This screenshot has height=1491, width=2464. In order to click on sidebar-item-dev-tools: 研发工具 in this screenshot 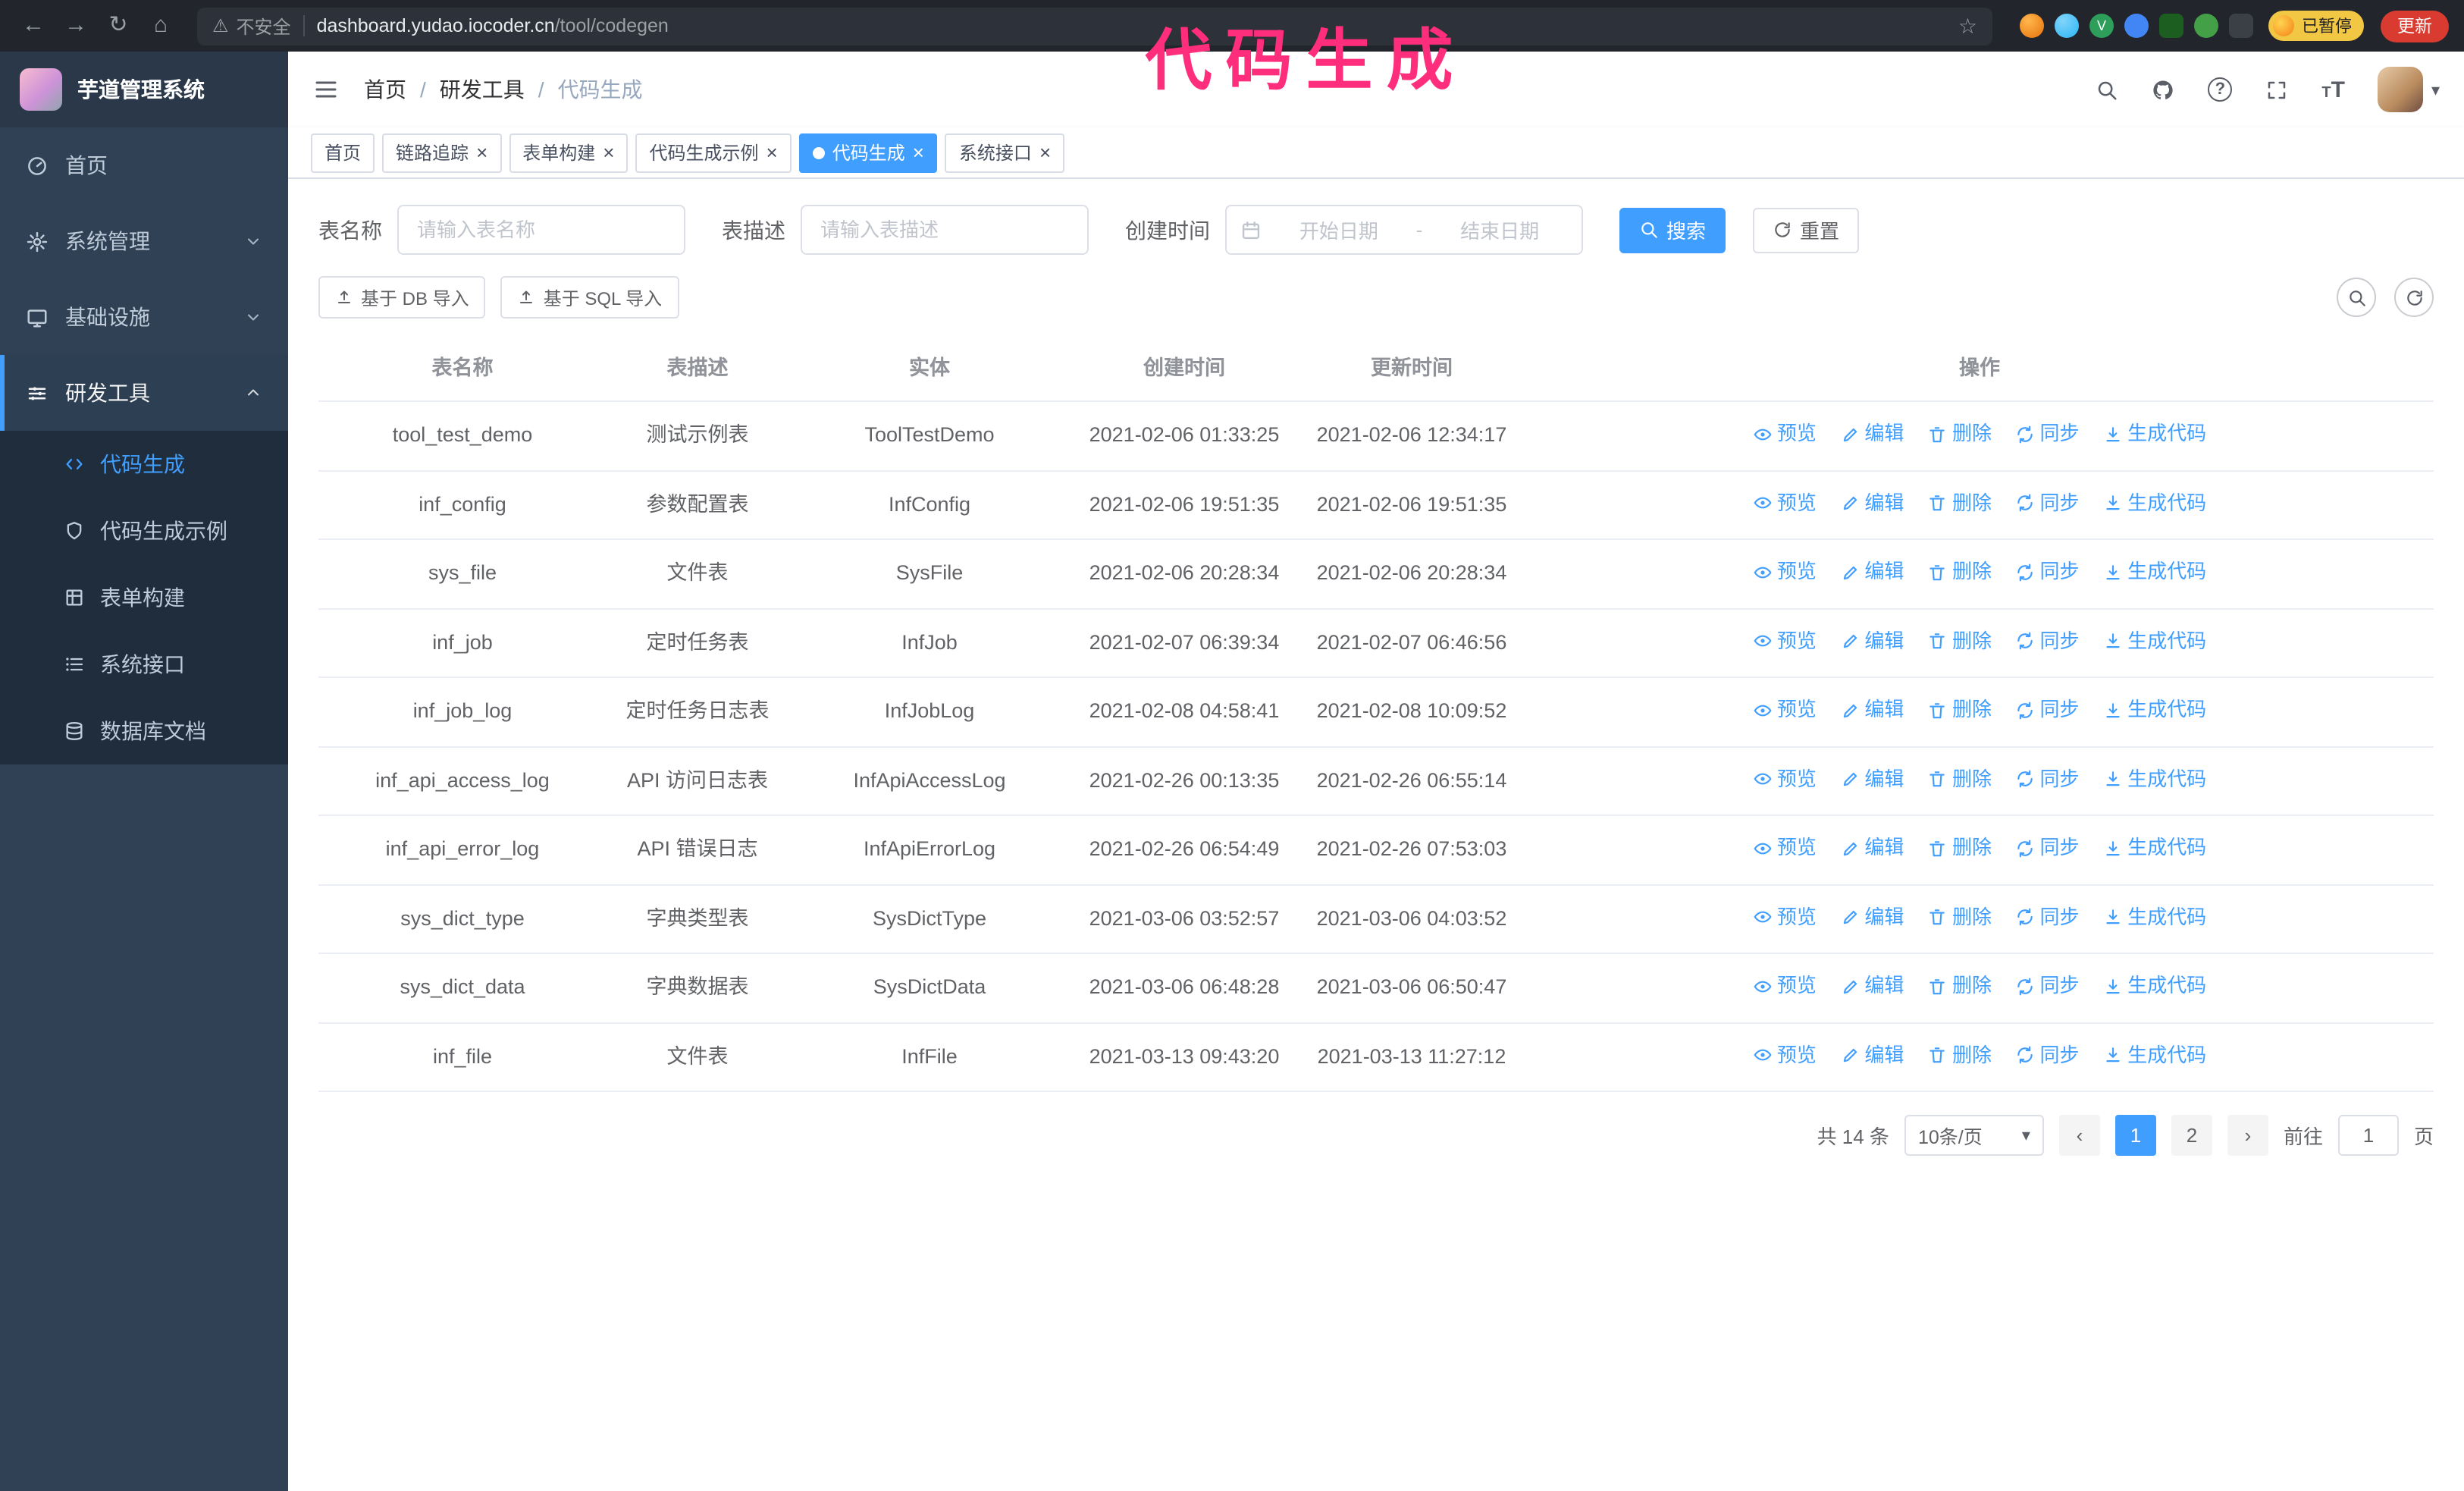, I will do `click(144, 393)`.